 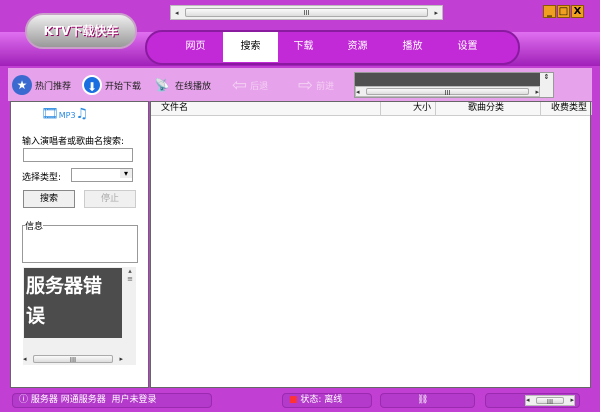 What do you see at coordinates (102, 175) in the screenshot?
I see `type-select: ▾` at bounding box center [102, 175].